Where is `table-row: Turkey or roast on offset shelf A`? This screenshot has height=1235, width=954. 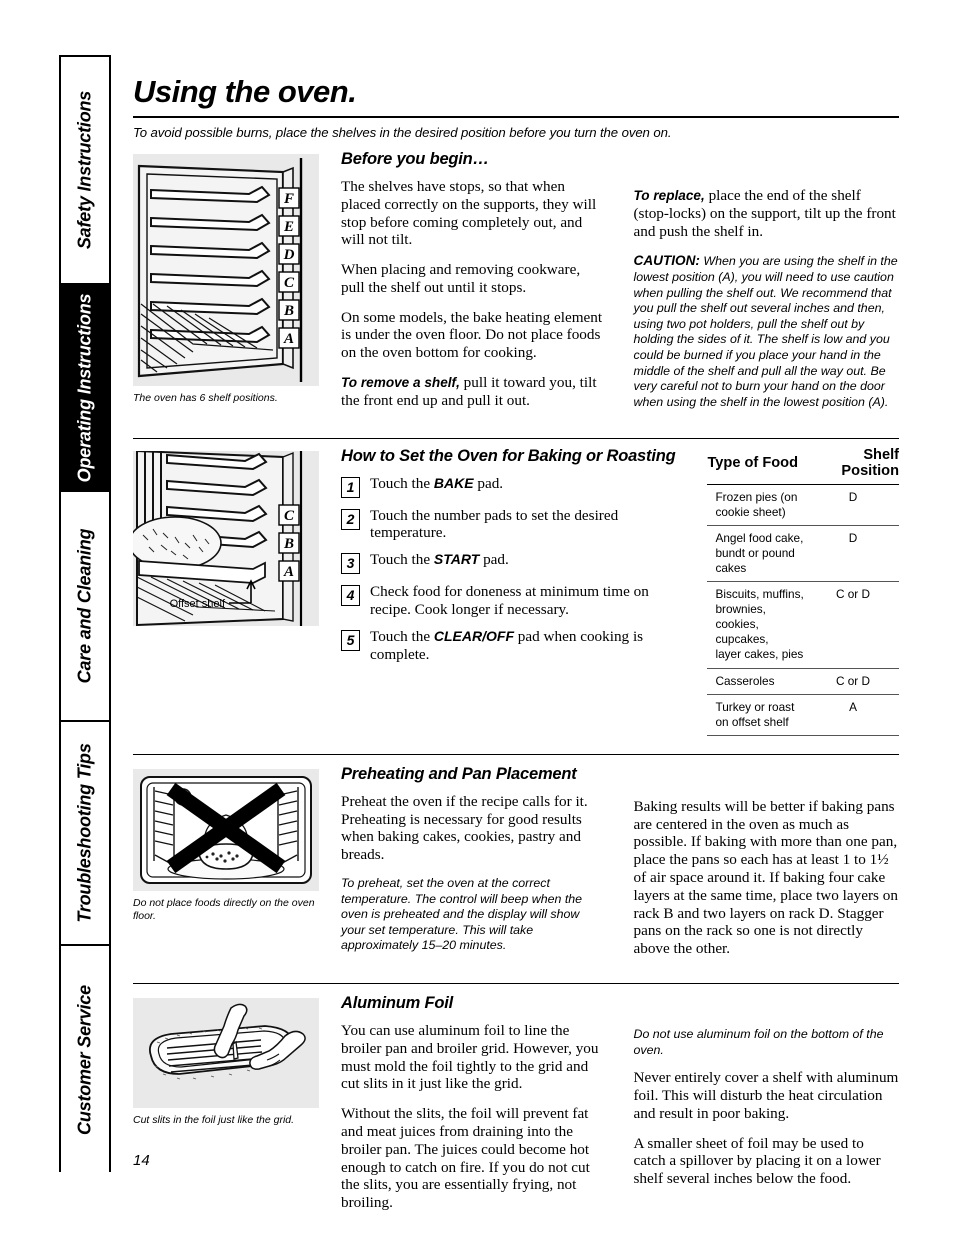 table-row: Turkey or roast on offset shelf A is located at coordinates (803, 715).